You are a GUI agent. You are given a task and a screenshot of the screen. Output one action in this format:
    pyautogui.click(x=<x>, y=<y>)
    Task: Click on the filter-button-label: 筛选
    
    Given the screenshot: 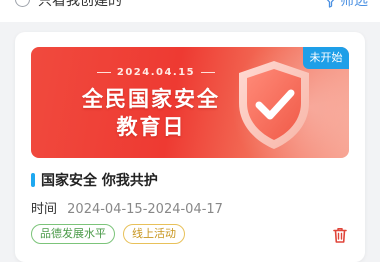 What is the action you would take?
    pyautogui.click(x=354, y=4)
    